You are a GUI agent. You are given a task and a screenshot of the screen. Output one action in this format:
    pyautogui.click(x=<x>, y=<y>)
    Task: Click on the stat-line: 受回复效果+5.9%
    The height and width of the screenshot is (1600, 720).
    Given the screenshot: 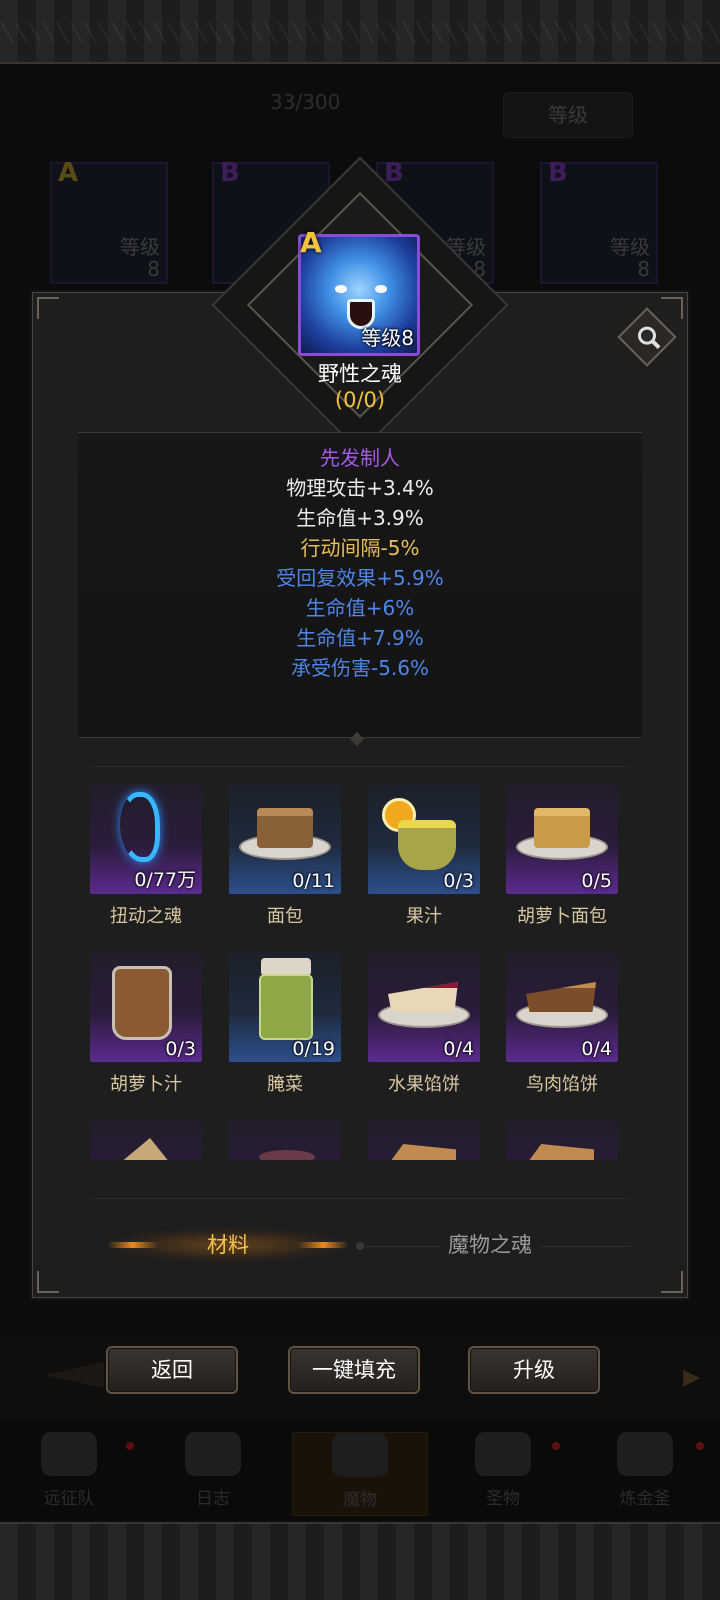 What is the action you would take?
    pyautogui.click(x=360, y=578)
    